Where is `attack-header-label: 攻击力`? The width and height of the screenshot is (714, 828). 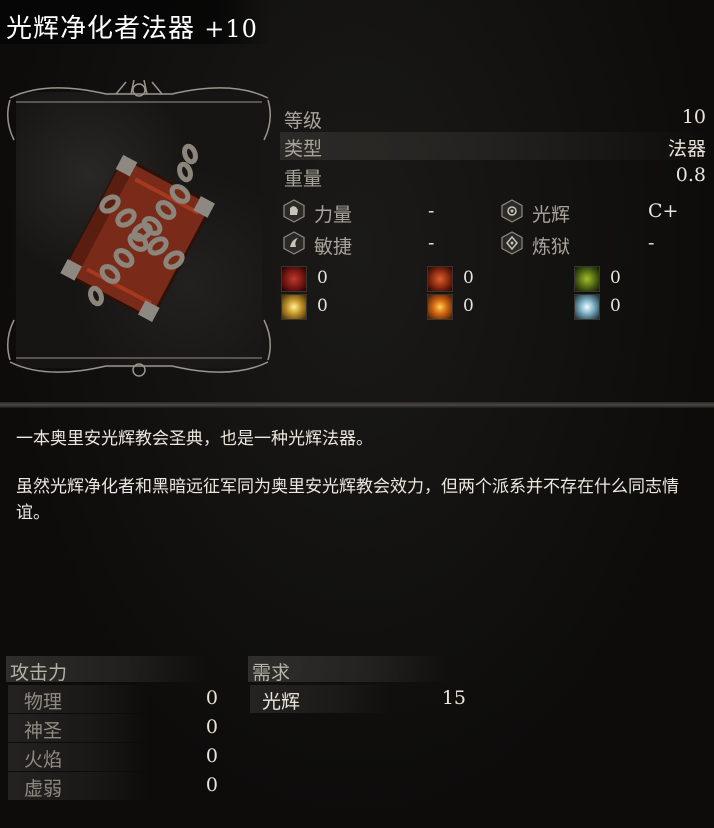 attack-header-label: 攻击力 is located at coordinates (39, 673).